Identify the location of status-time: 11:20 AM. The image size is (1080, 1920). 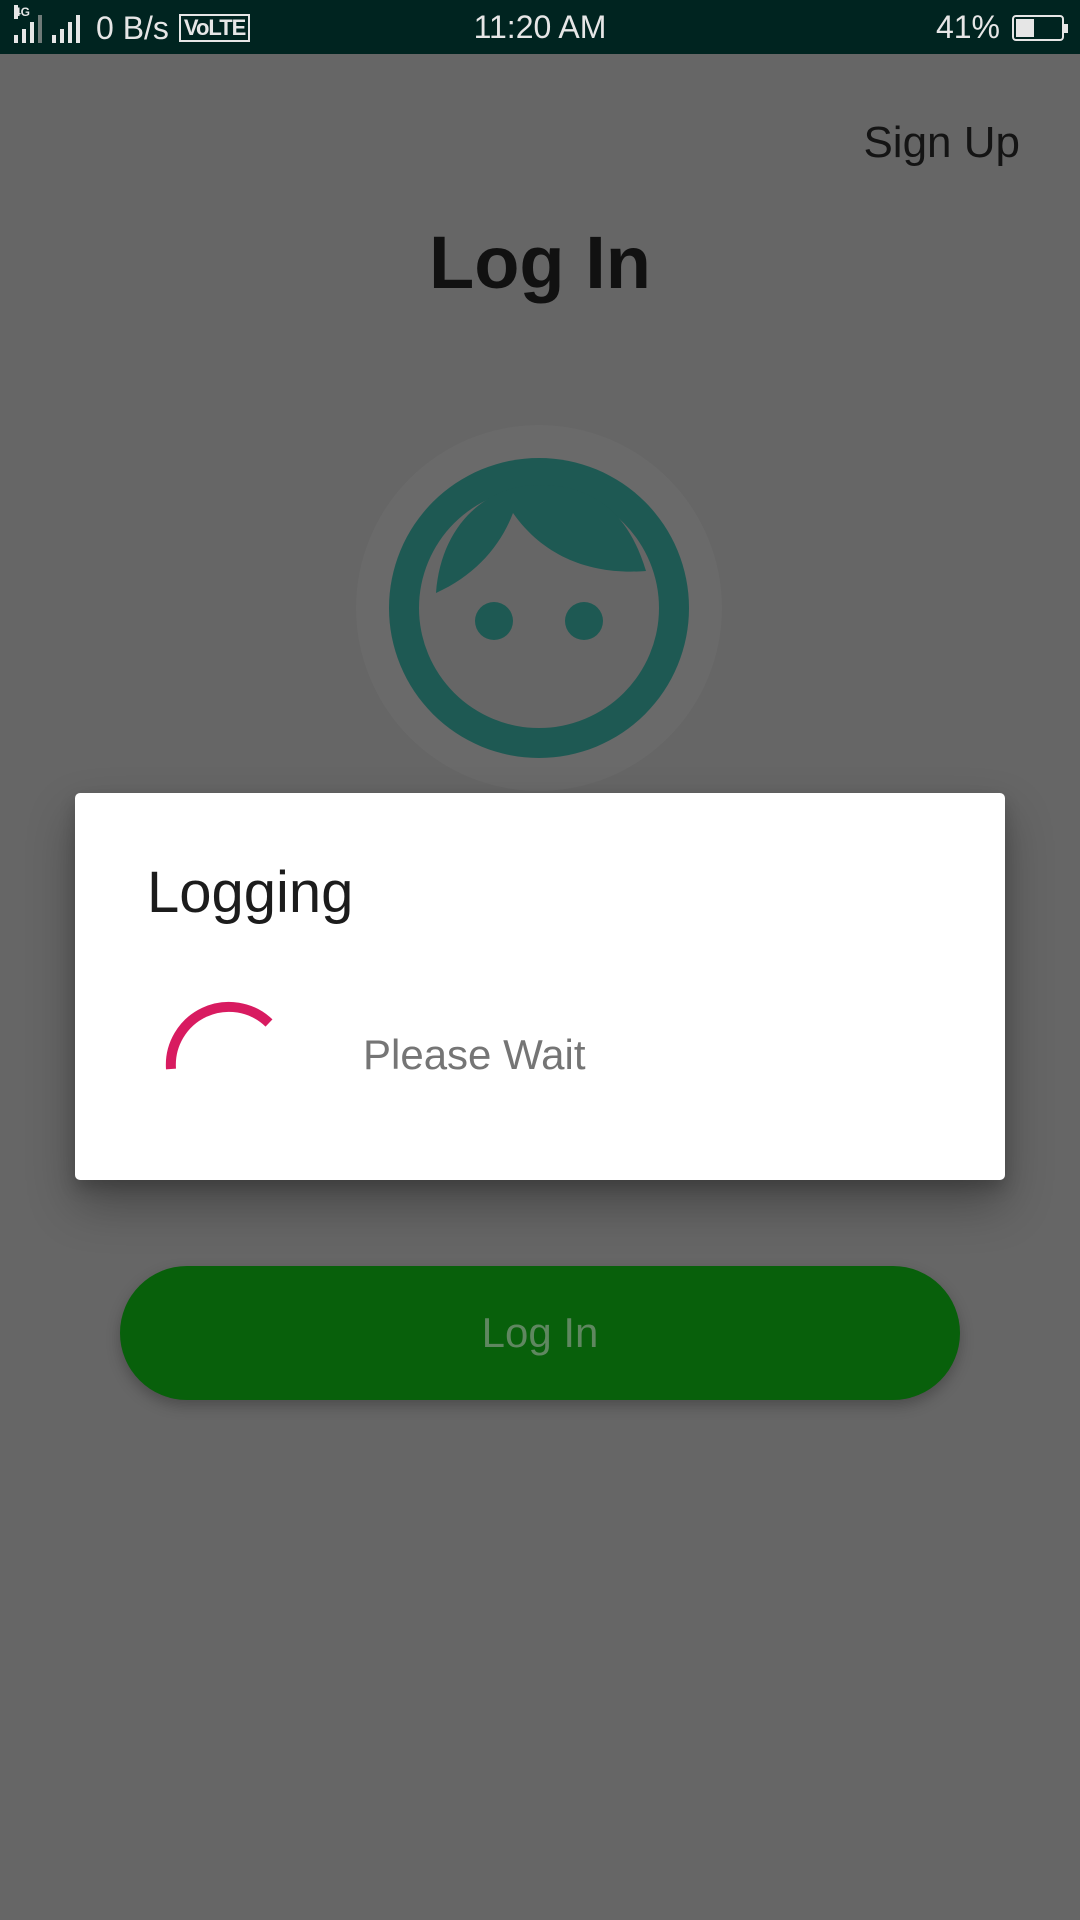
(540, 27).